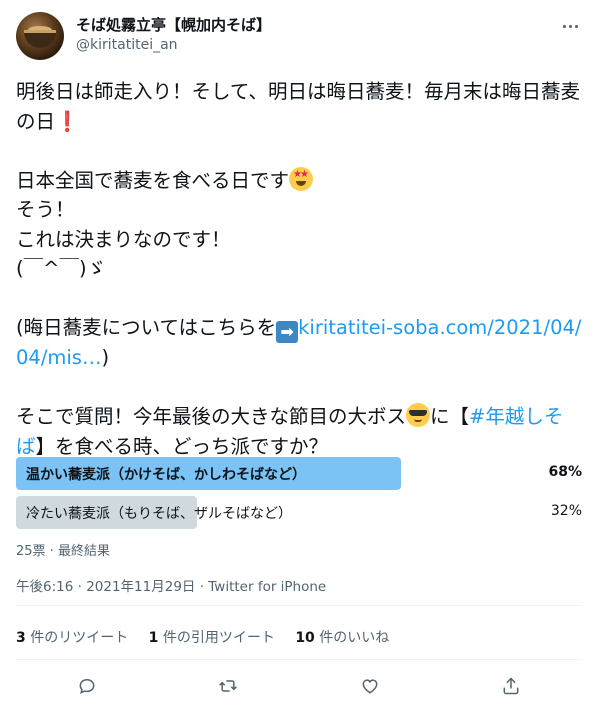 The height and width of the screenshot is (709, 598). What do you see at coordinates (173, 24) in the screenshot?
I see `display-name: そば処霧立亭【幌加内そば】` at bounding box center [173, 24].